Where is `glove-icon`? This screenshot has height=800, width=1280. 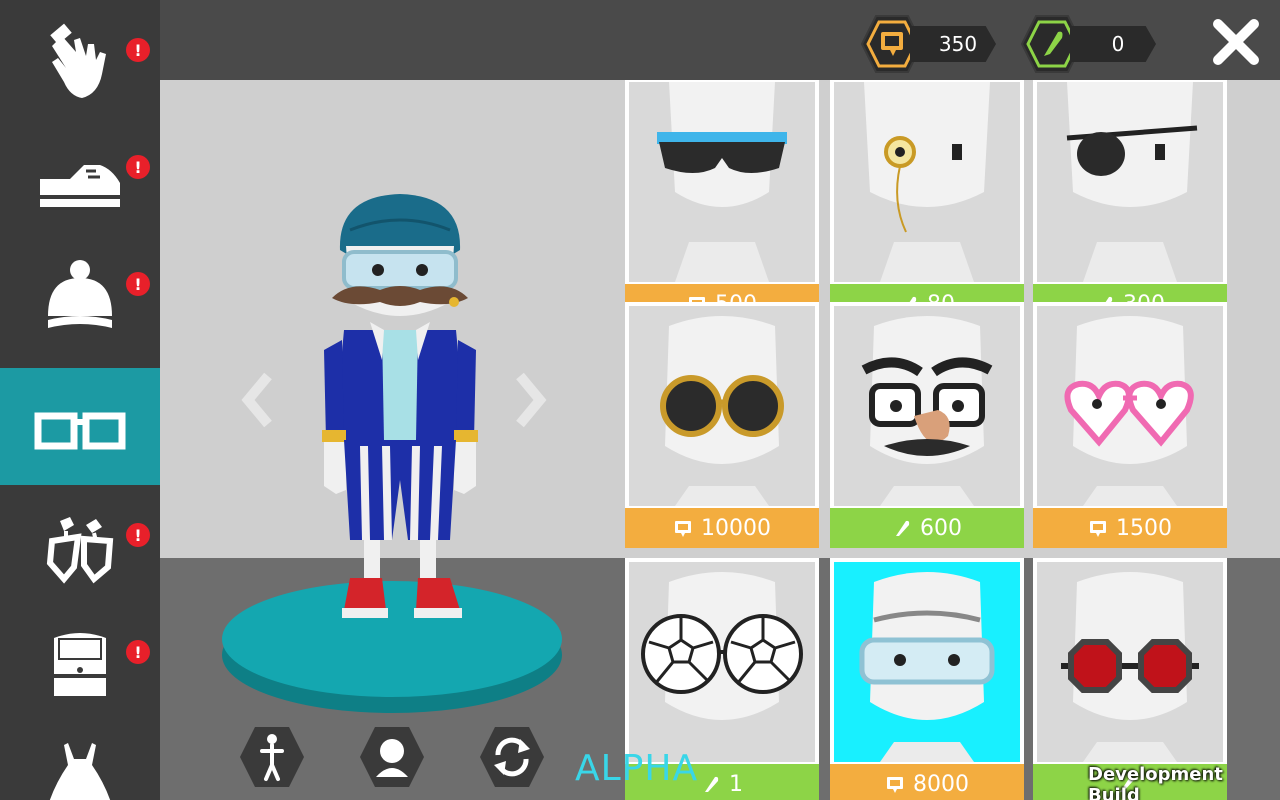 glove-icon is located at coordinates (78, 60).